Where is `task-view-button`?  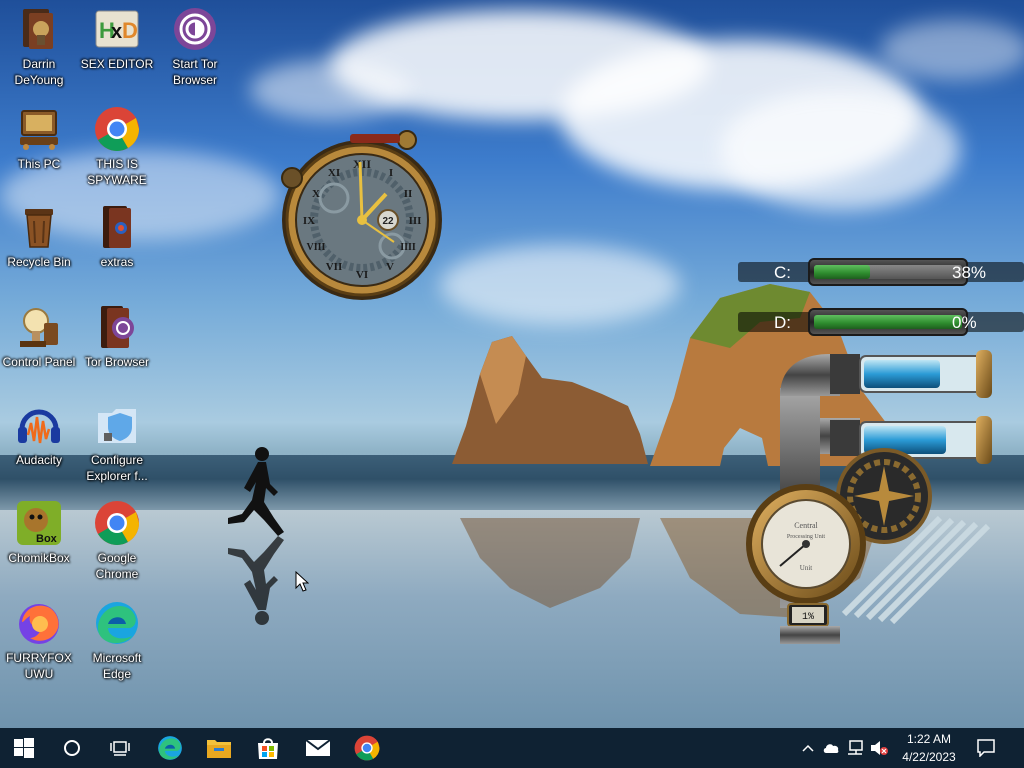 task-view-button is located at coordinates (120, 748).